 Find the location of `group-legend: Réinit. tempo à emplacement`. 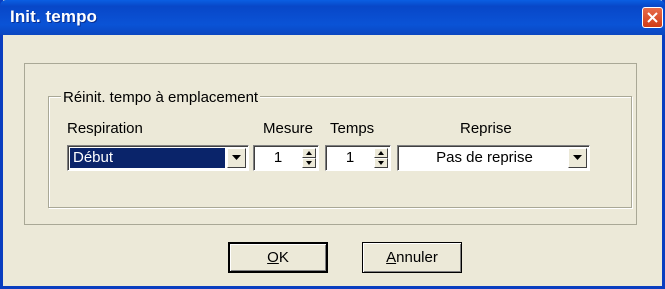

group-legend: Réinit. tempo à emplacement is located at coordinates (161, 97).